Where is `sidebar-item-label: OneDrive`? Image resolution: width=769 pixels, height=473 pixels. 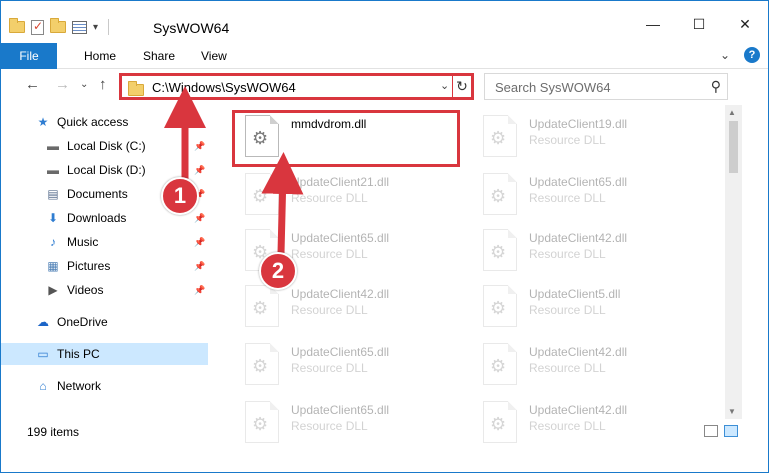 sidebar-item-label: OneDrive is located at coordinates (82, 322).